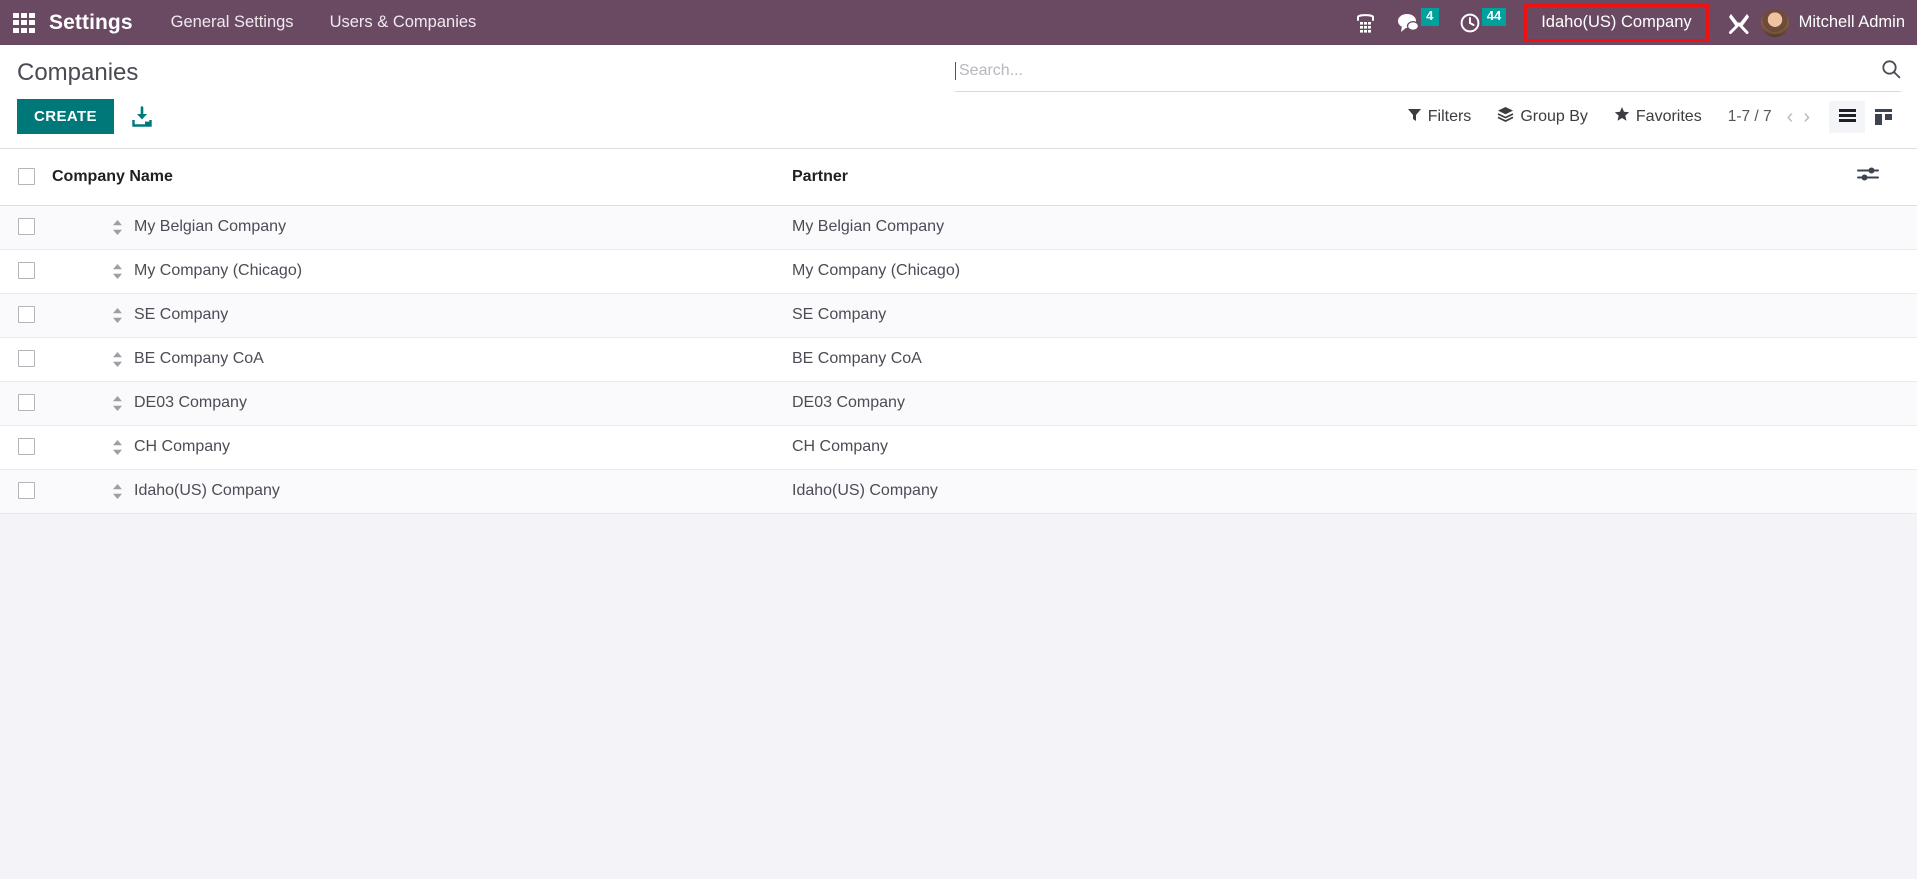 This screenshot has height=879, width=1917. I want to click on cell-partner: My Belgian Company, so click(1324, 227).